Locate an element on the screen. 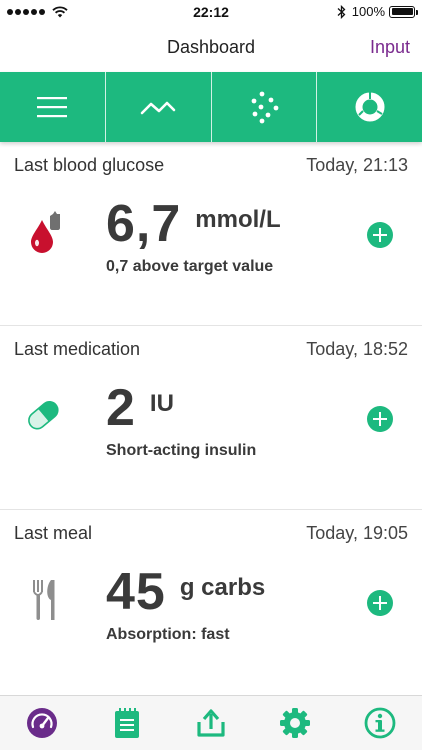 The height and width of the screenshot is (750, 422). tab-settings is located at coordinates (295, 723).